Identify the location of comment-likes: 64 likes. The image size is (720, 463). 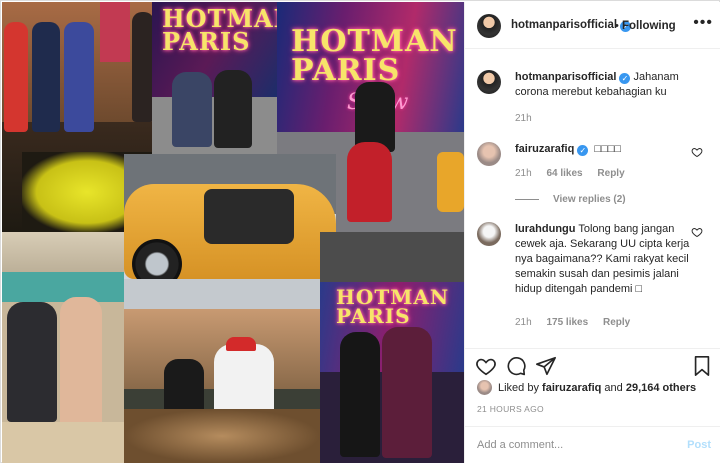
(564, 173).